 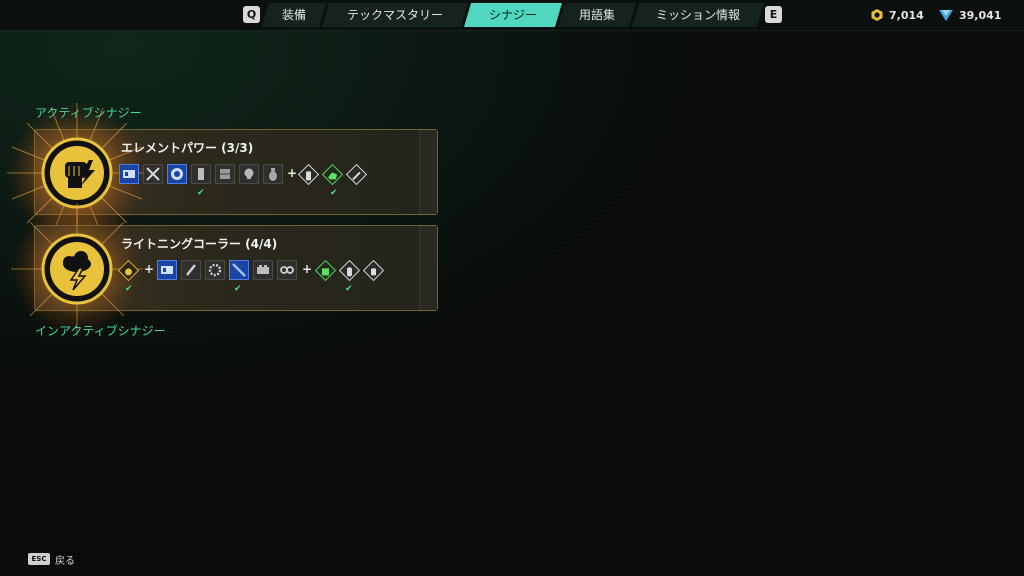 What do you see at coordinates (980, 15) in the screenshot?
I see `crystal-currency-value: 39,041` at bounding box center [980, 15].